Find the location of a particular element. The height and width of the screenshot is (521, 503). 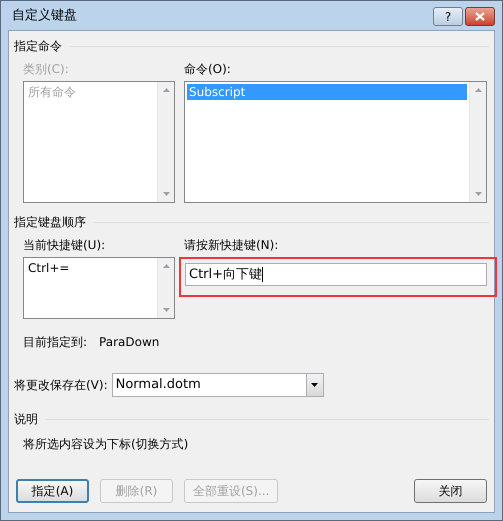

shortcut-input-field: Ctrl+向下键 is located at coordinates (336, 274).